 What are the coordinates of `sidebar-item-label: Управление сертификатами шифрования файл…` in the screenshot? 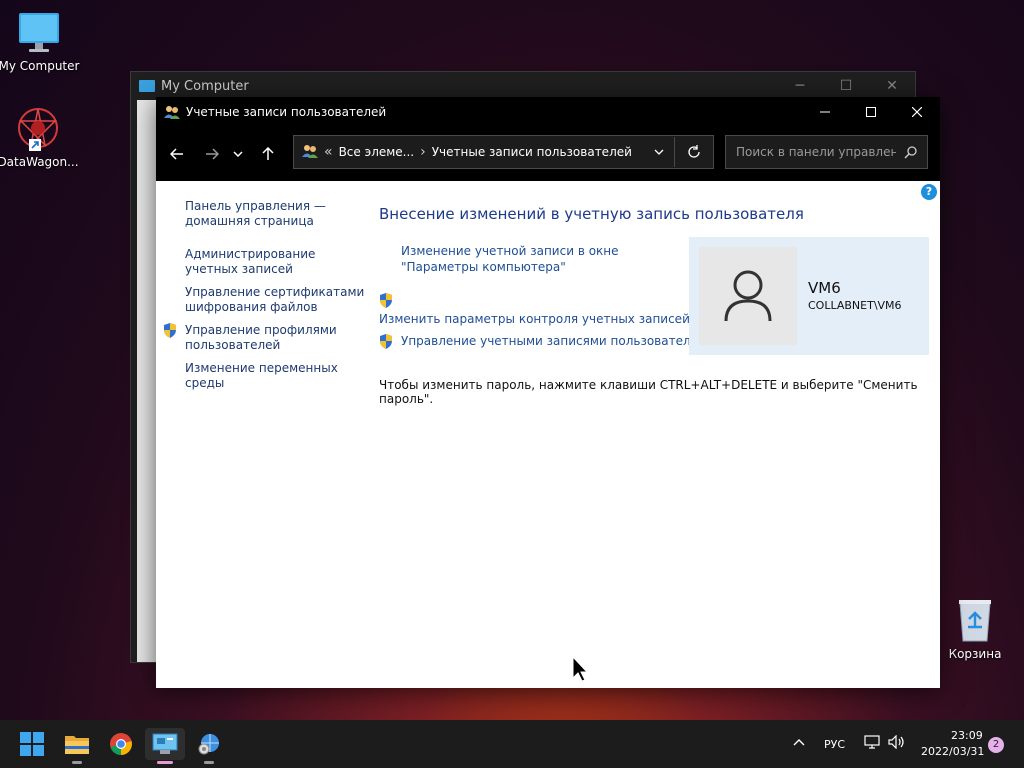 It's located at (275, 299).